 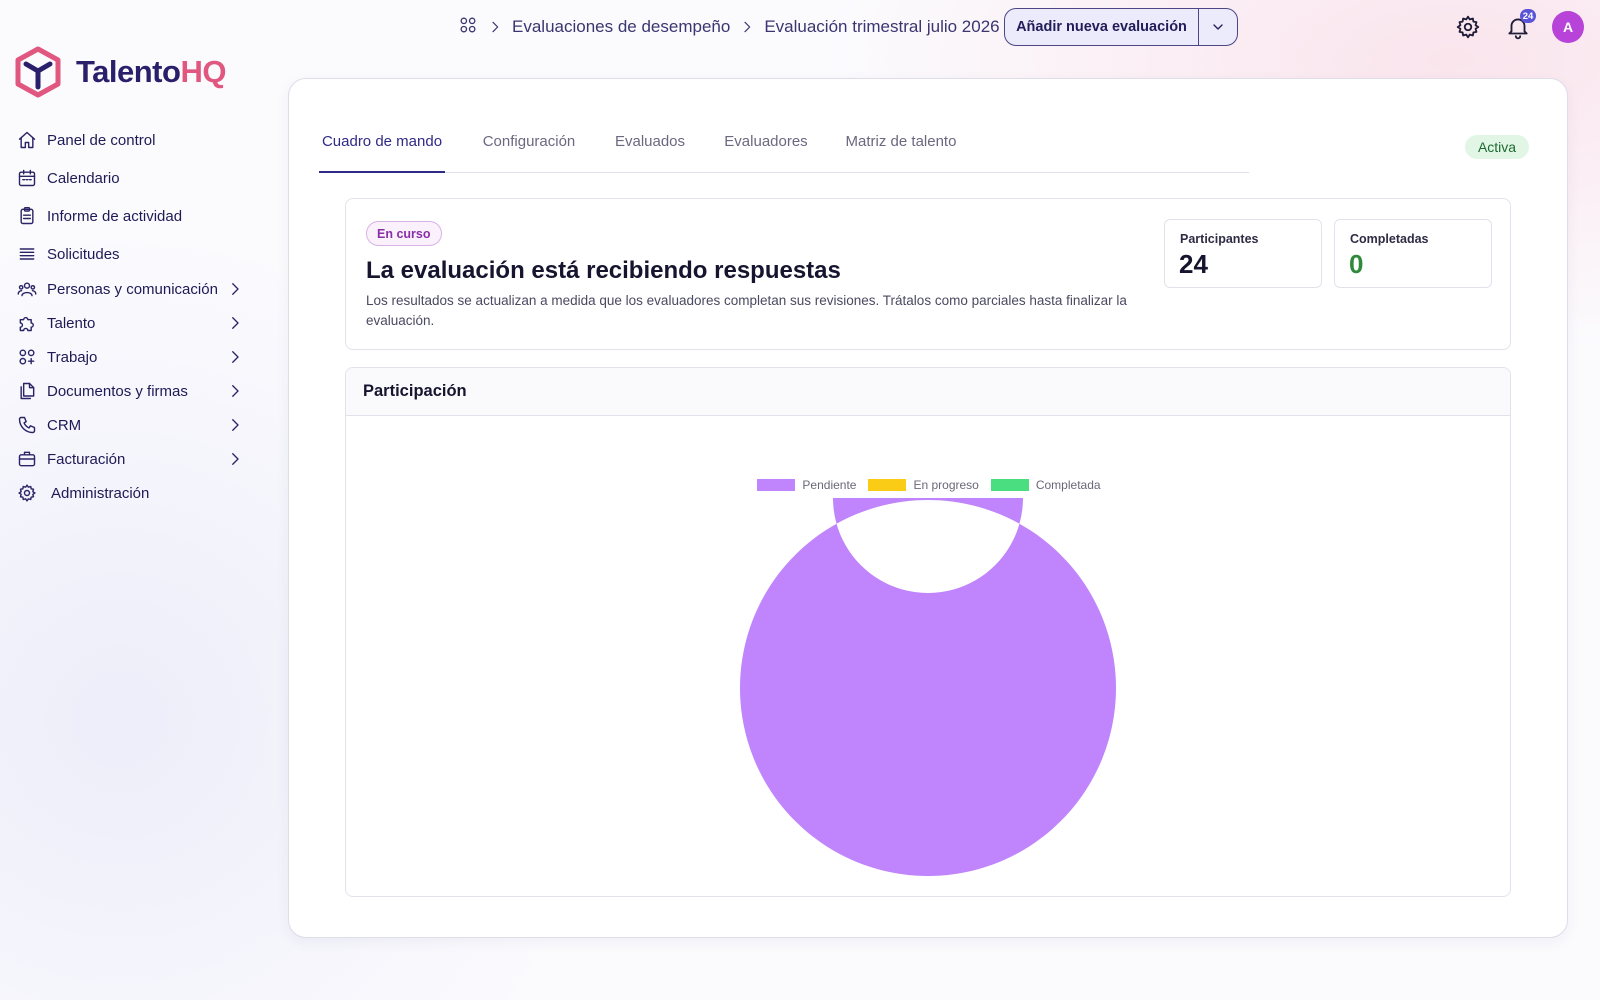 What do you see at coordinates (83, 254) in the screenshot?
I see `sidebar-item-label: Solicitudes` at bounding box center [83, 254].